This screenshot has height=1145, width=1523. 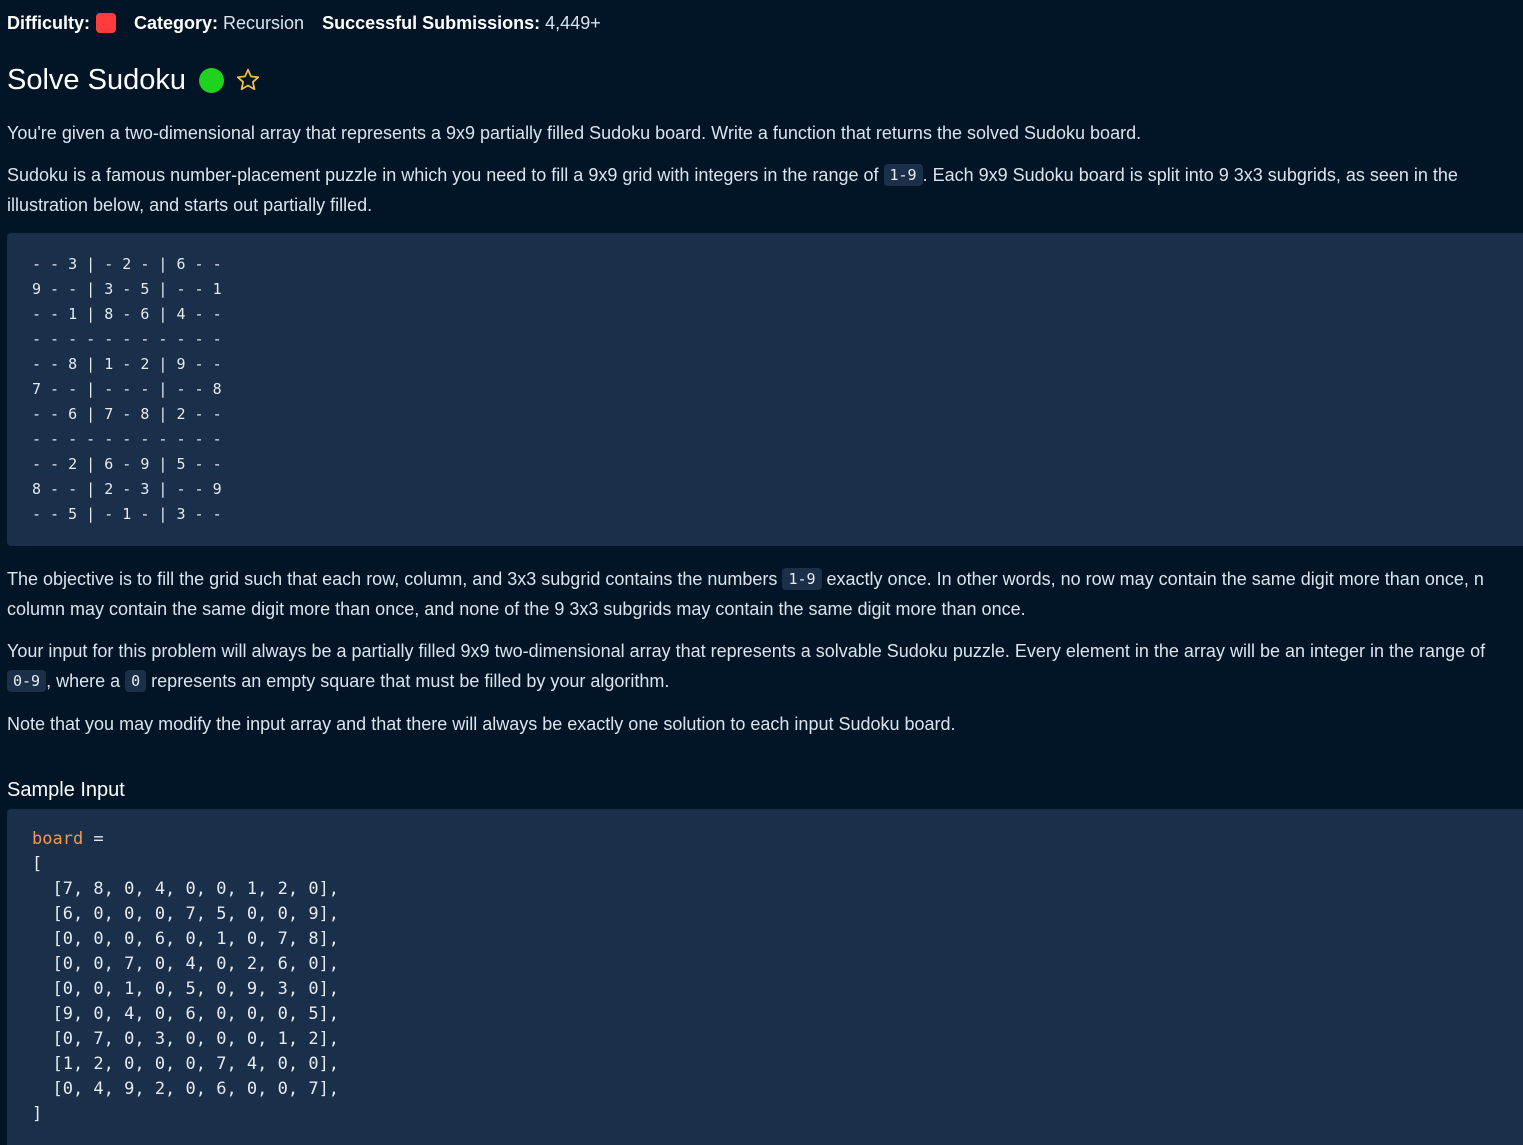 What do you see at coordinates (37, 864) in the screenshot?
I see `code-line: [` at bounding box center [37, 864].